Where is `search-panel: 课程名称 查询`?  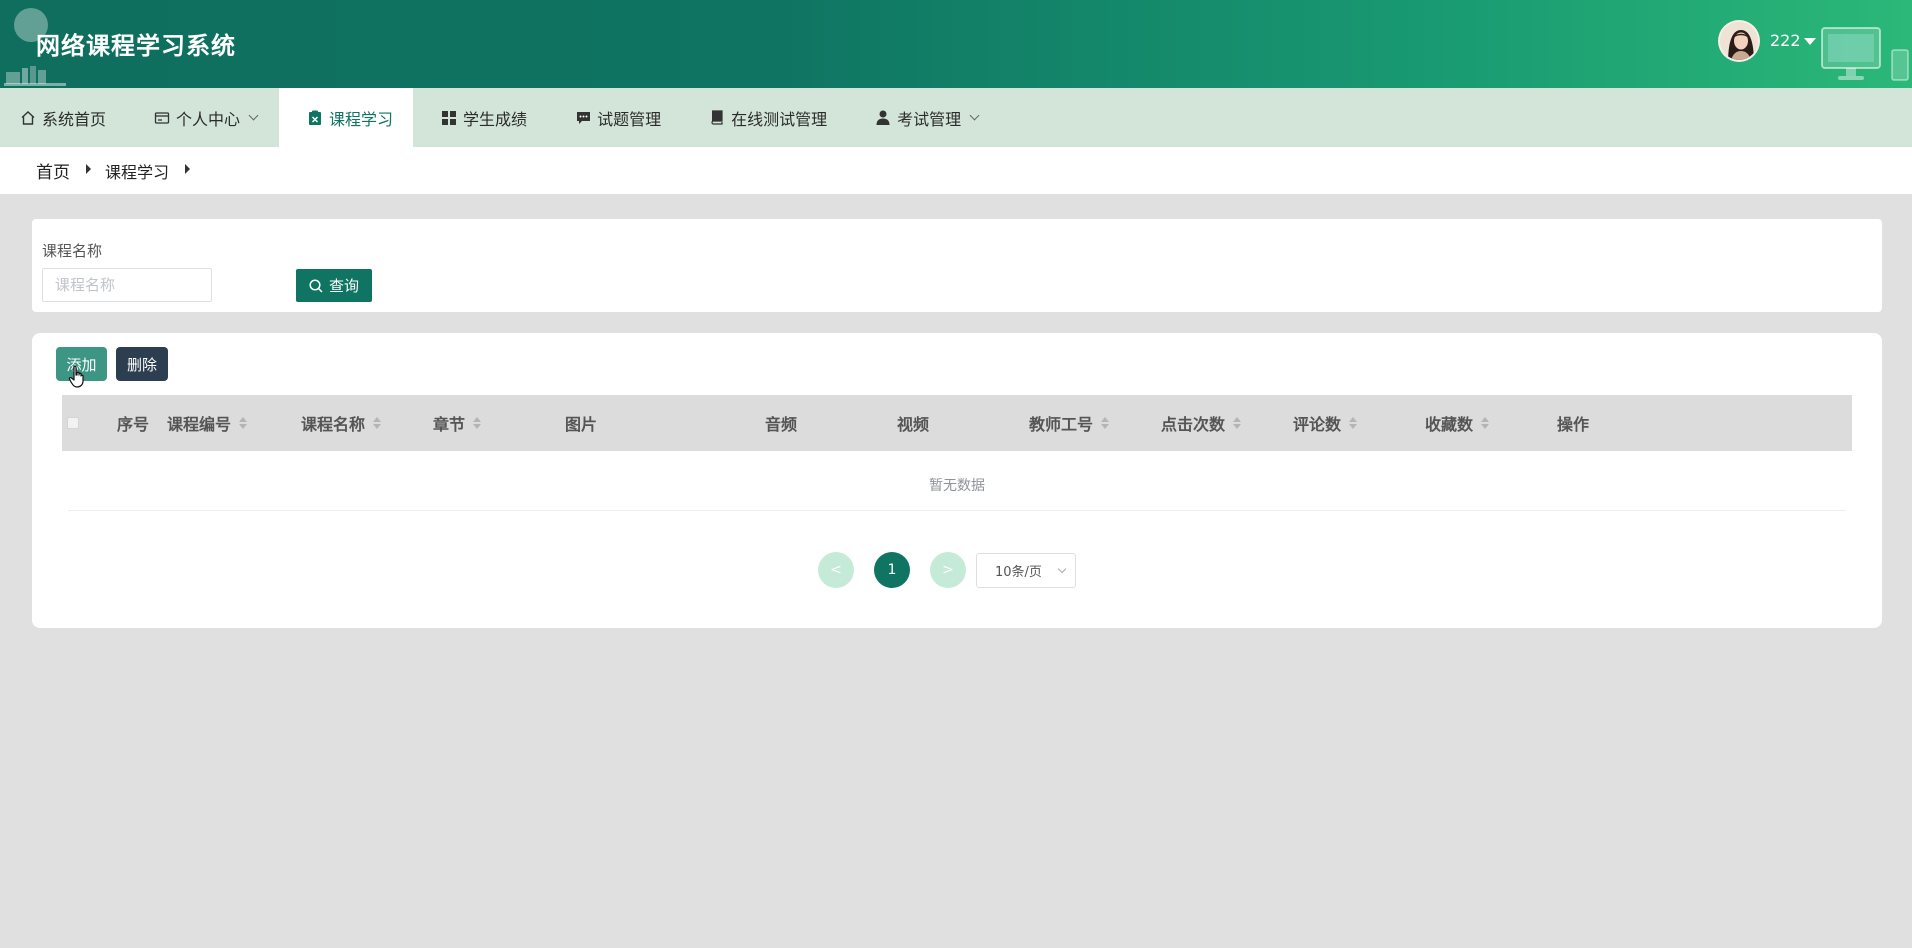
search-panel: 课程名称 查询 is located at coordinates (957, 265).